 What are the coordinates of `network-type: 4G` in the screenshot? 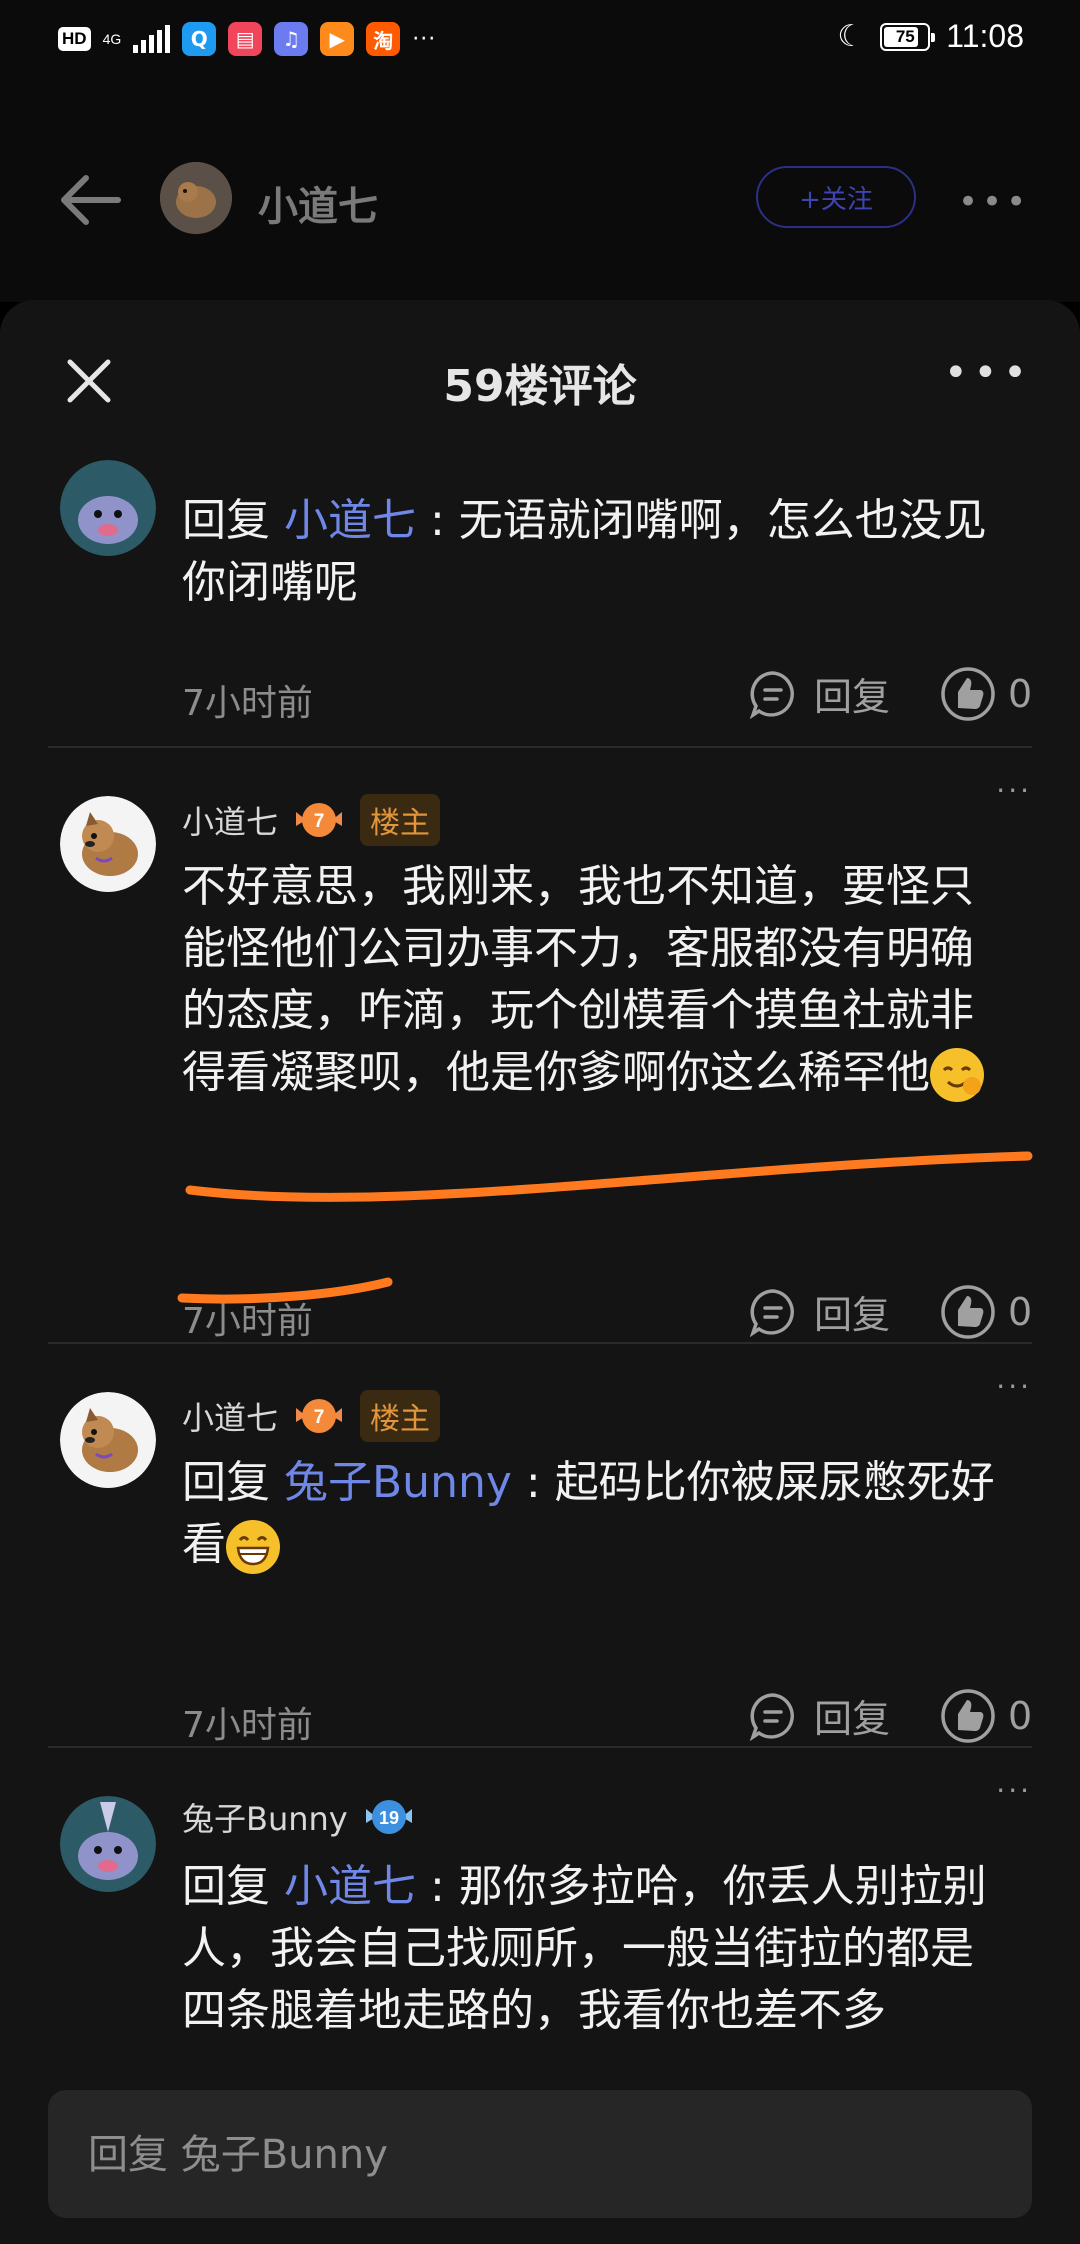 It's located at (112, 39).